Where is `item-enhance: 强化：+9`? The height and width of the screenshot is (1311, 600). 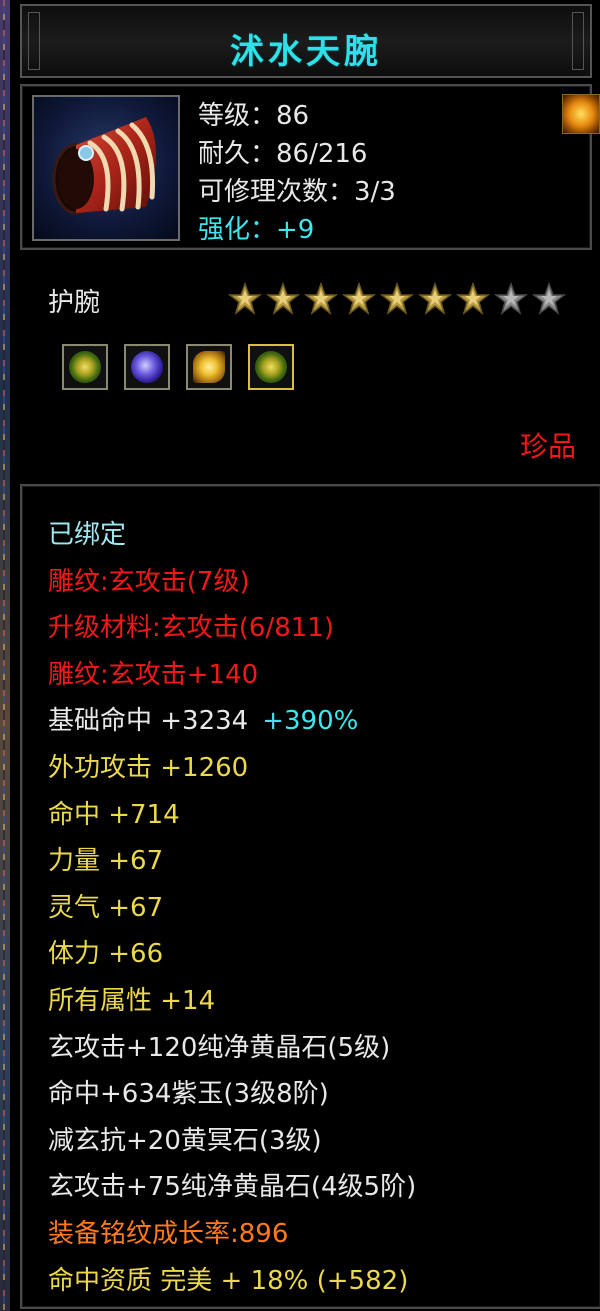
item-enhance: 强化：+9 is located at coordinates (256, 230).